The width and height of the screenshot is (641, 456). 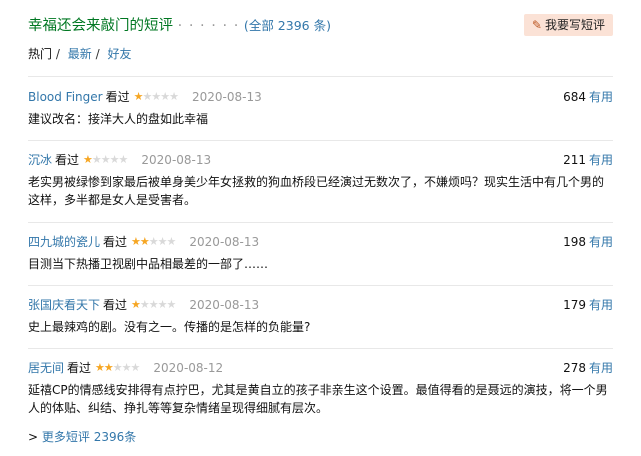 I want to click on useful-vote: 684 有用, so click(x=588, y=97).